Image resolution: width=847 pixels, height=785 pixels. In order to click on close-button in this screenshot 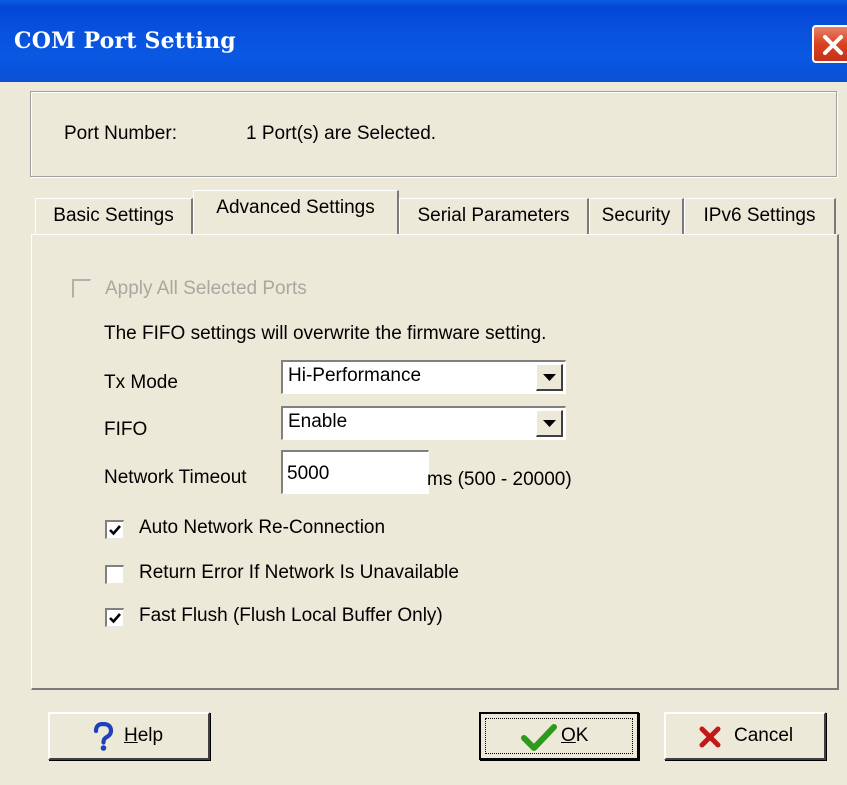, I will do `click(829, 44)`.